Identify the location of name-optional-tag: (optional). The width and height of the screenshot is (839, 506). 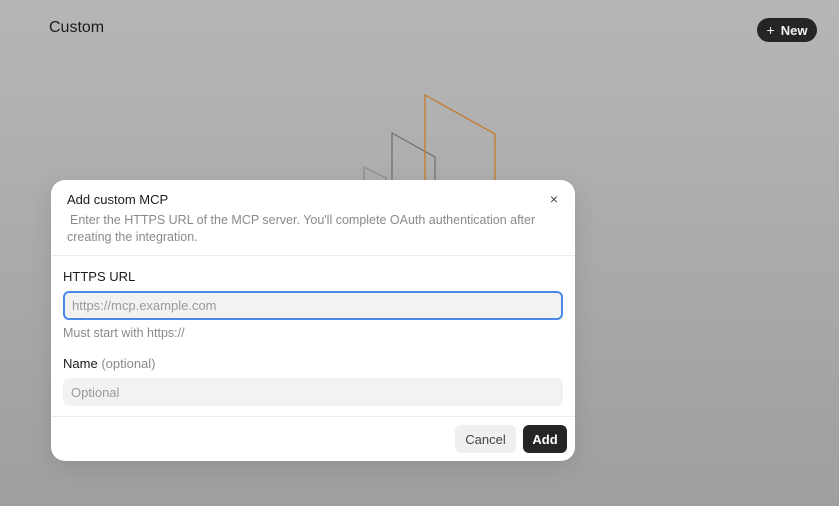
(128, 363).